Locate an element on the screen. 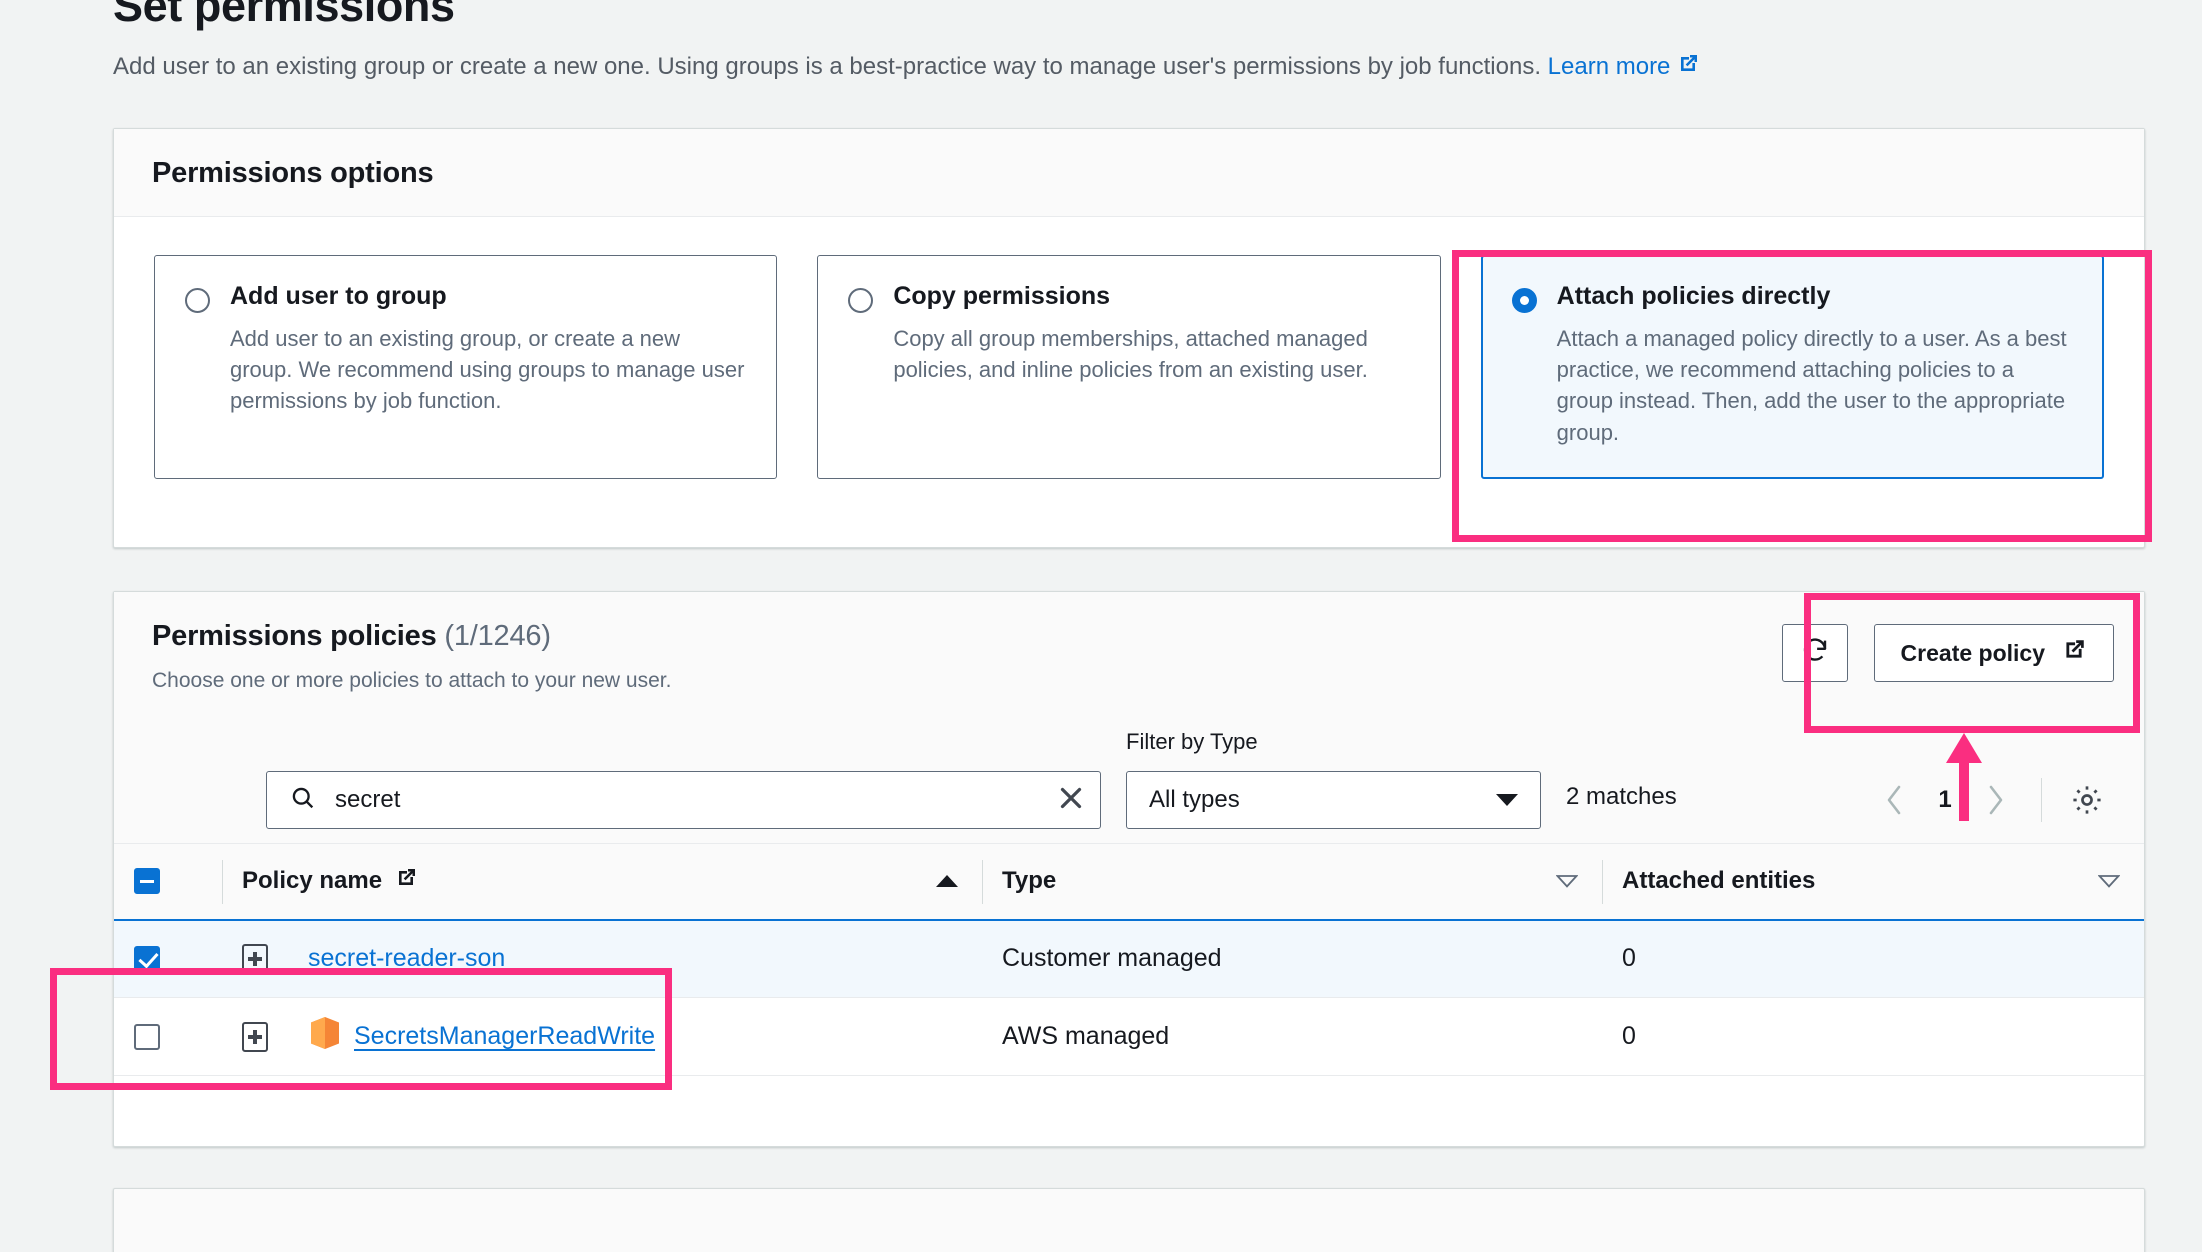 The height and width of the screenshot is (1252, 2202). table-row: SecretsManagerReadWrite AWS managed 0 is located at coordinates (1129, 1036).